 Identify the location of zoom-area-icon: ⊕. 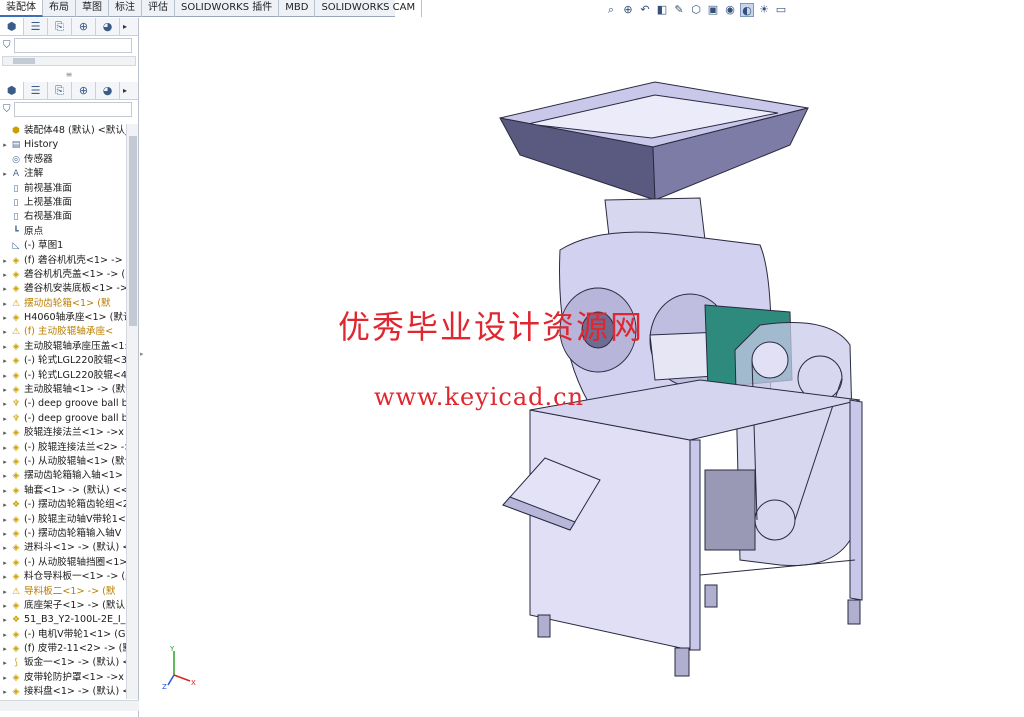
(628, 10).